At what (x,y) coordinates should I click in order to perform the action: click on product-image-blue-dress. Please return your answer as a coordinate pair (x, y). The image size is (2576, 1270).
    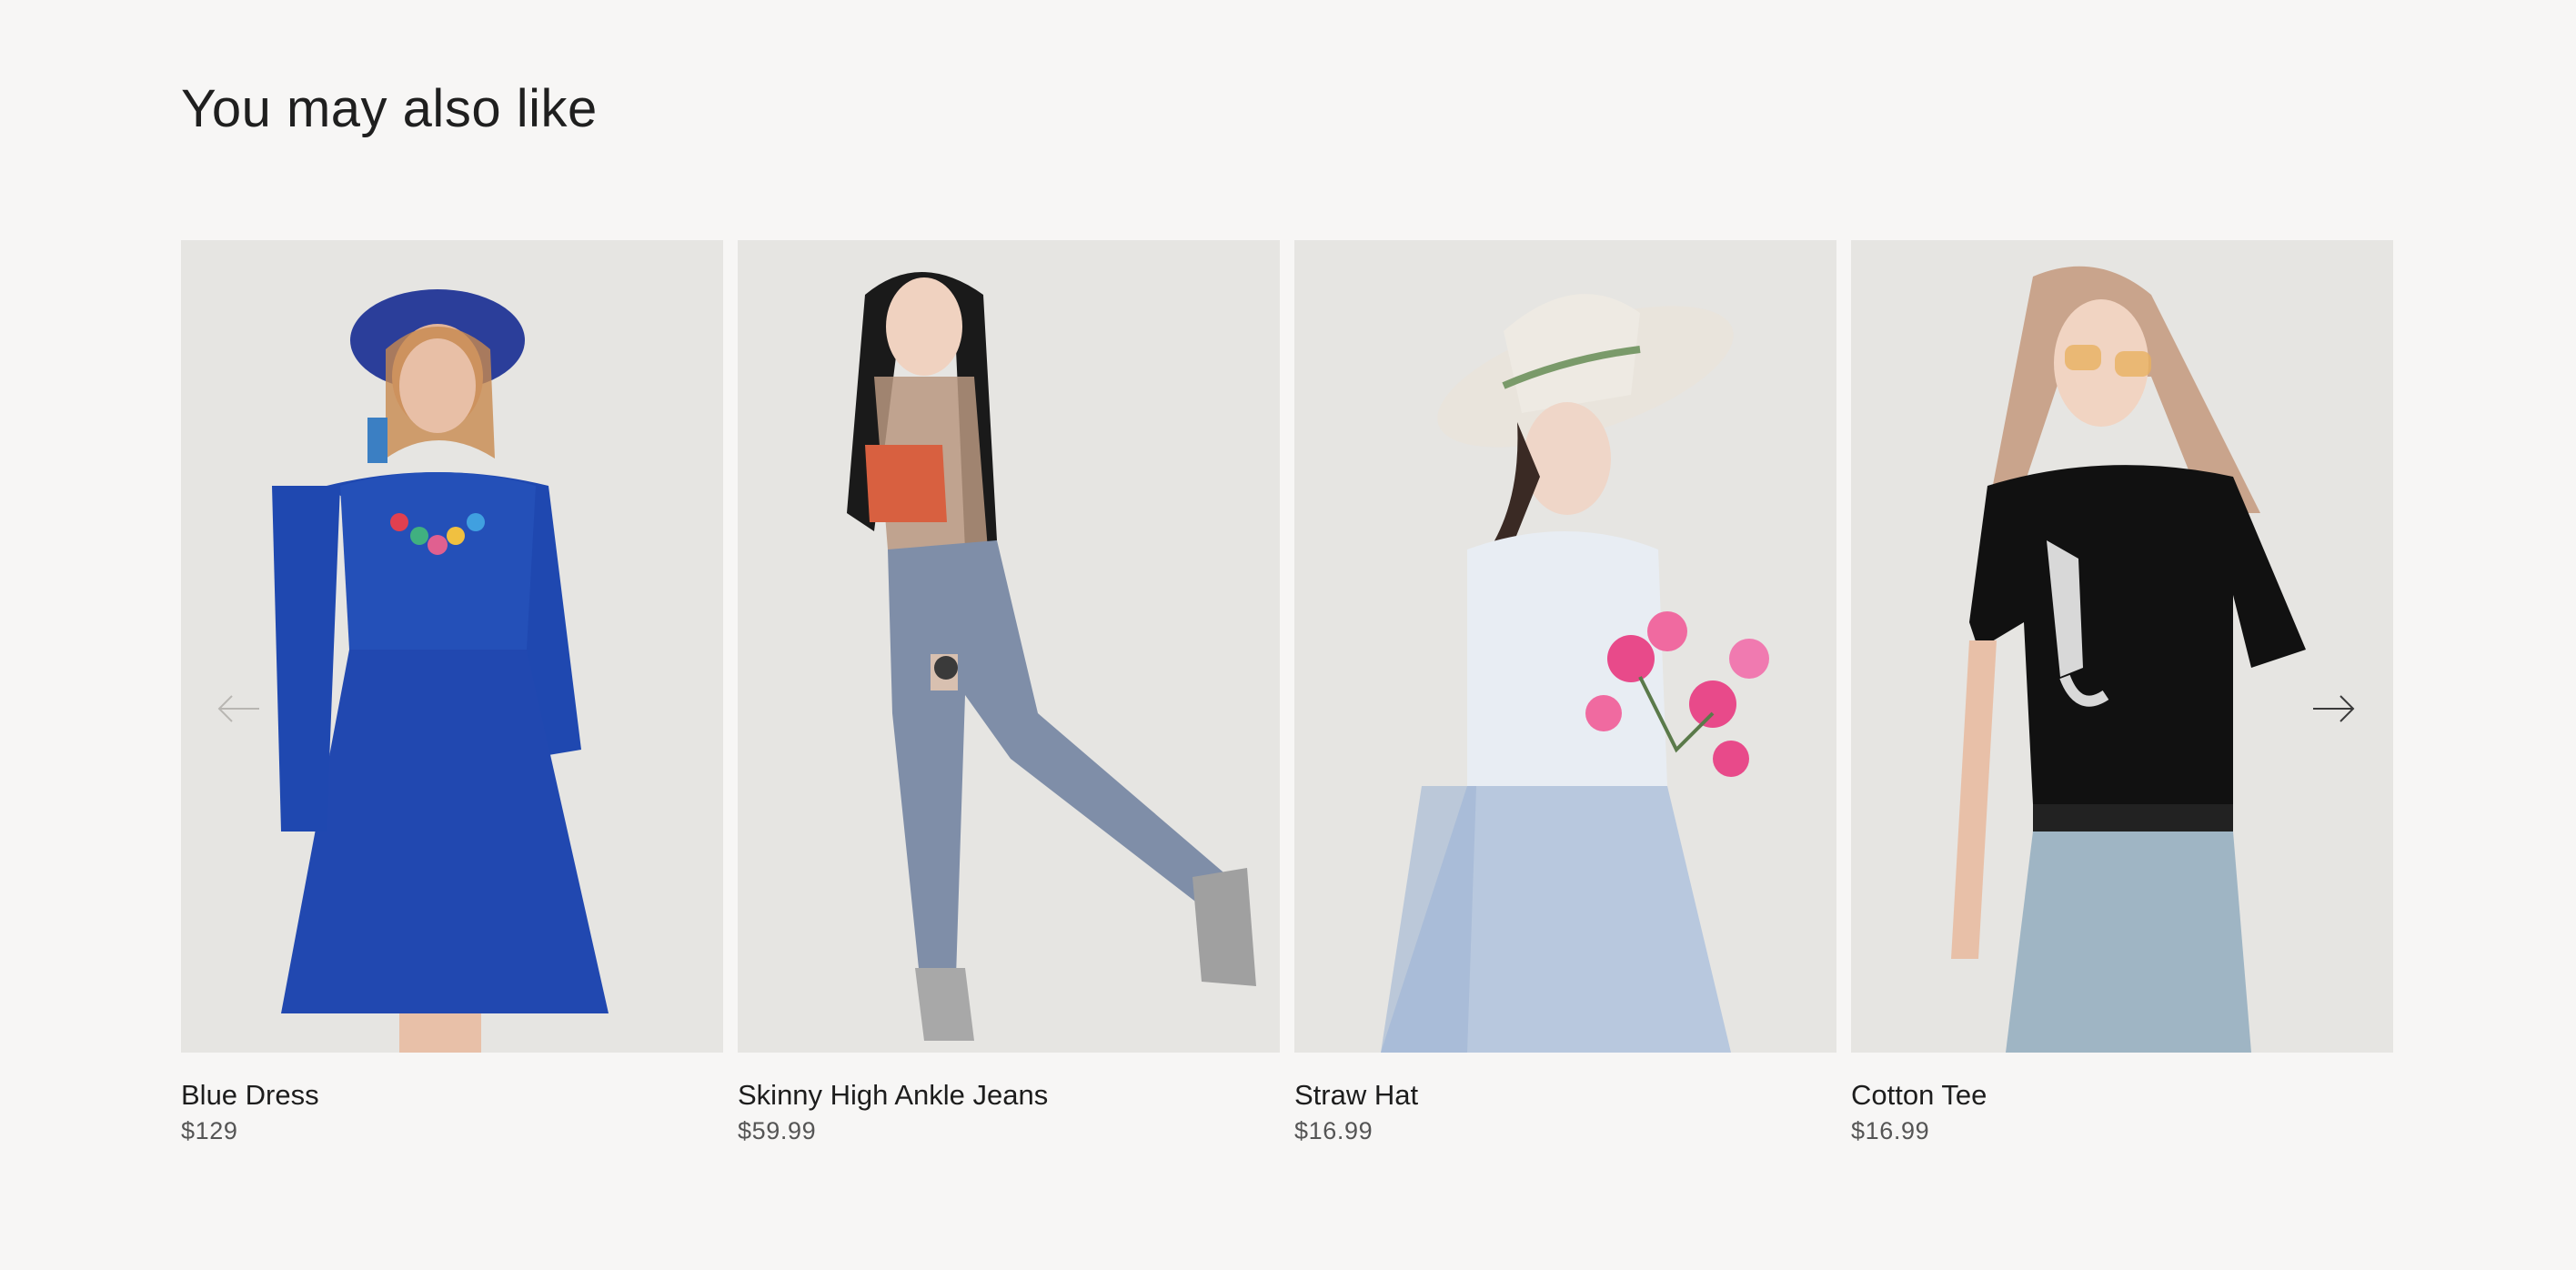
    Looking at the image, I should click on (452, 646).